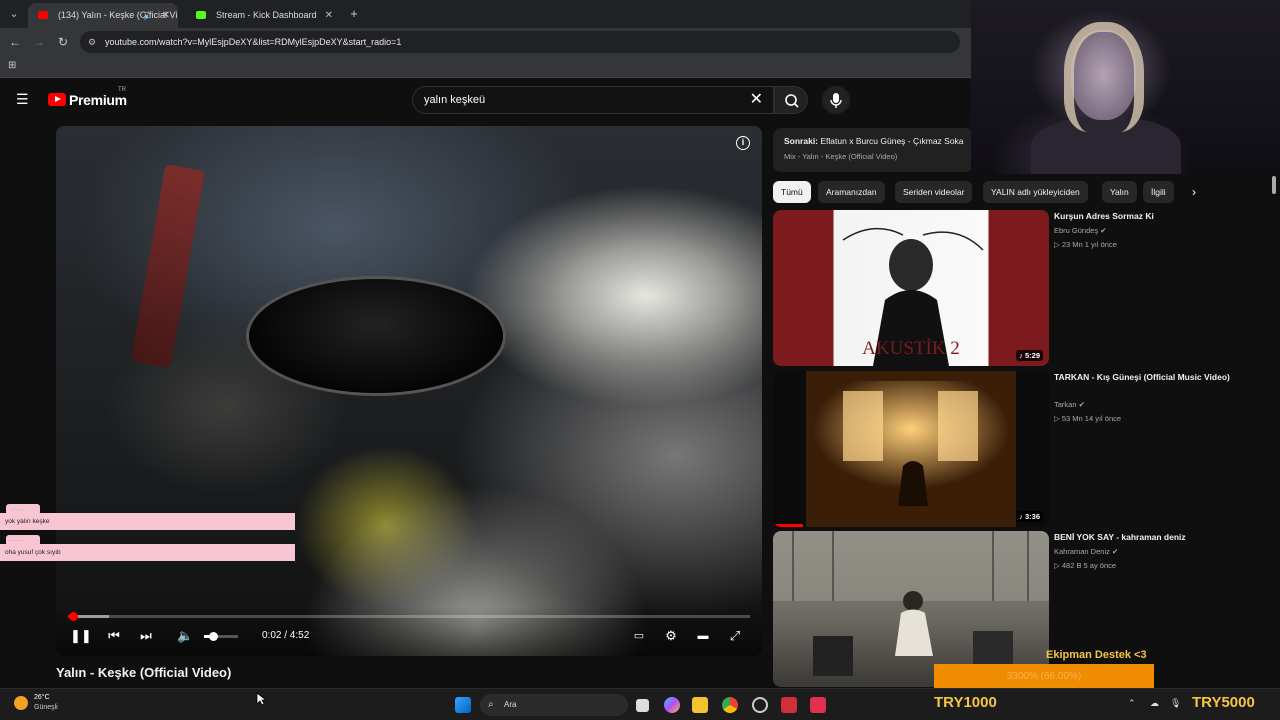 The height and width of the screenshot is (720, 1280). Describe the element at coordinates (39, 42) in the screenshot. I see `forward-arrow-icon: →` at that location.